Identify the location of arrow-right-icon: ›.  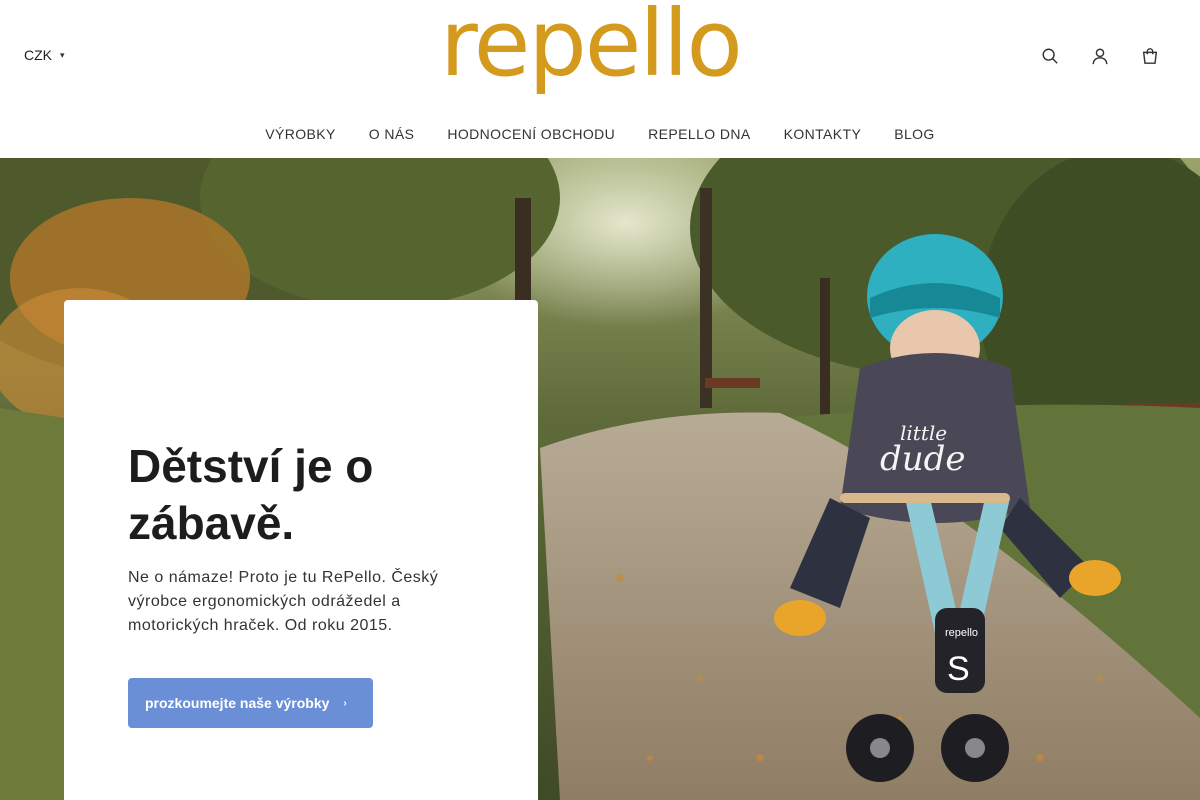
(345, 703).